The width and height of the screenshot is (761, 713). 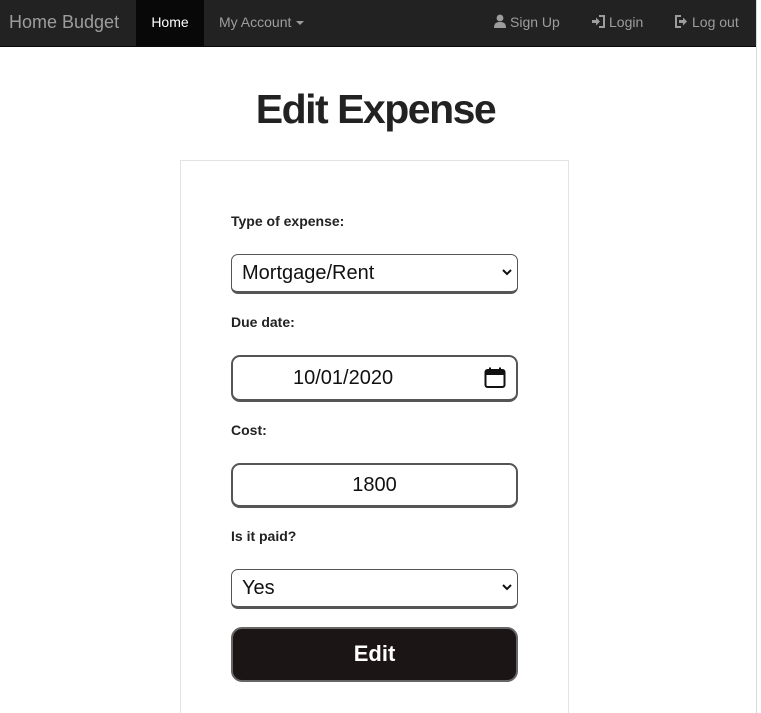 I want to click on cost-label: Cost:, so click(x=249, y=430).